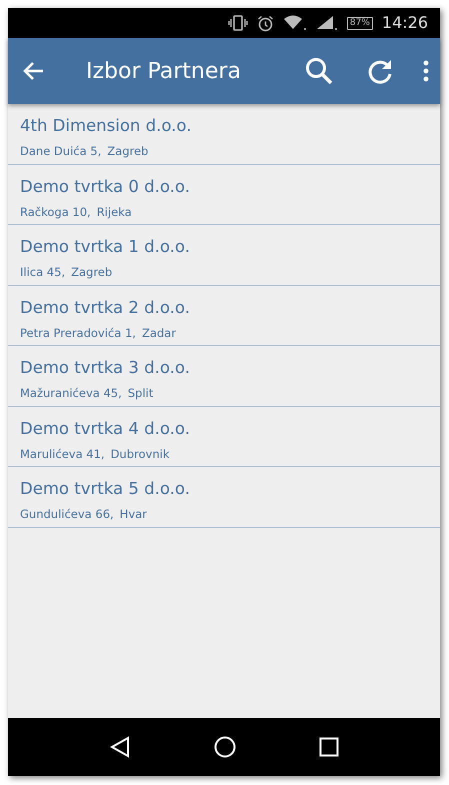 This screenshot has height=785, width=449. Describe the element at coordinates (71, 393) in the screenshot. I see `partner-address: Mažuranićeva 45,` at that location.